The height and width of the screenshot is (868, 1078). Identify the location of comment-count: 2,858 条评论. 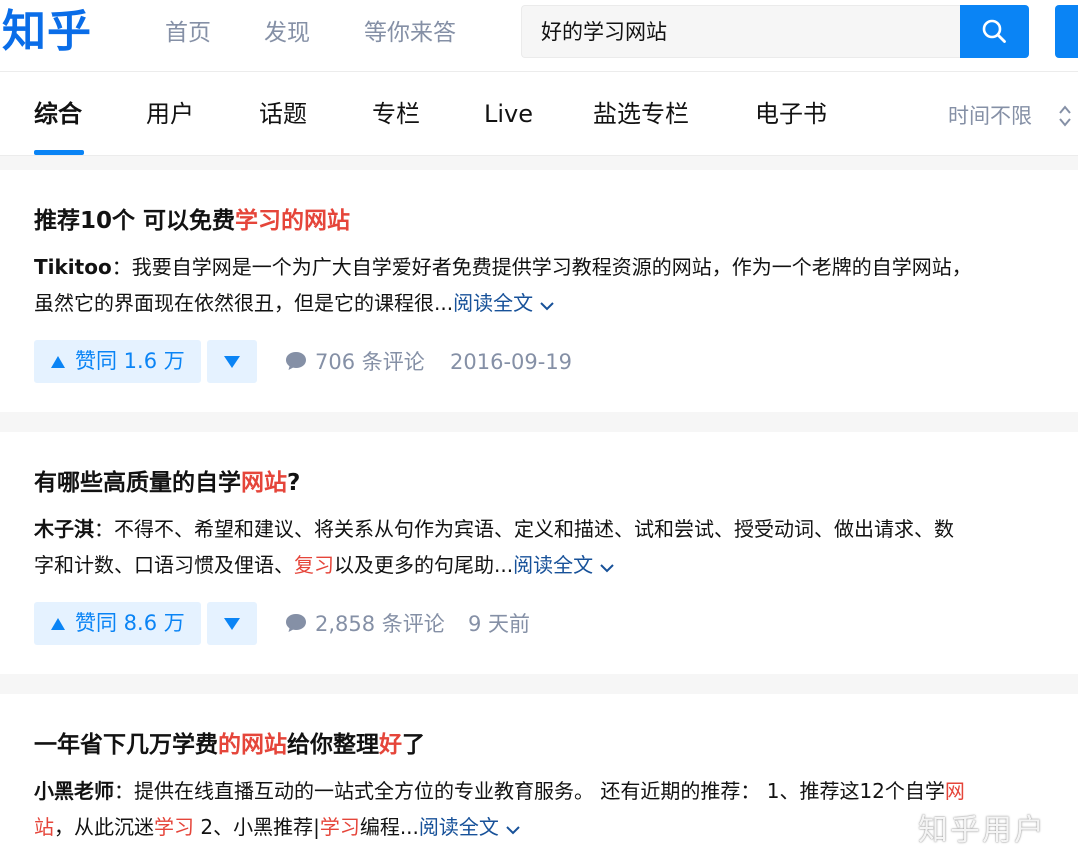
(380, 624).